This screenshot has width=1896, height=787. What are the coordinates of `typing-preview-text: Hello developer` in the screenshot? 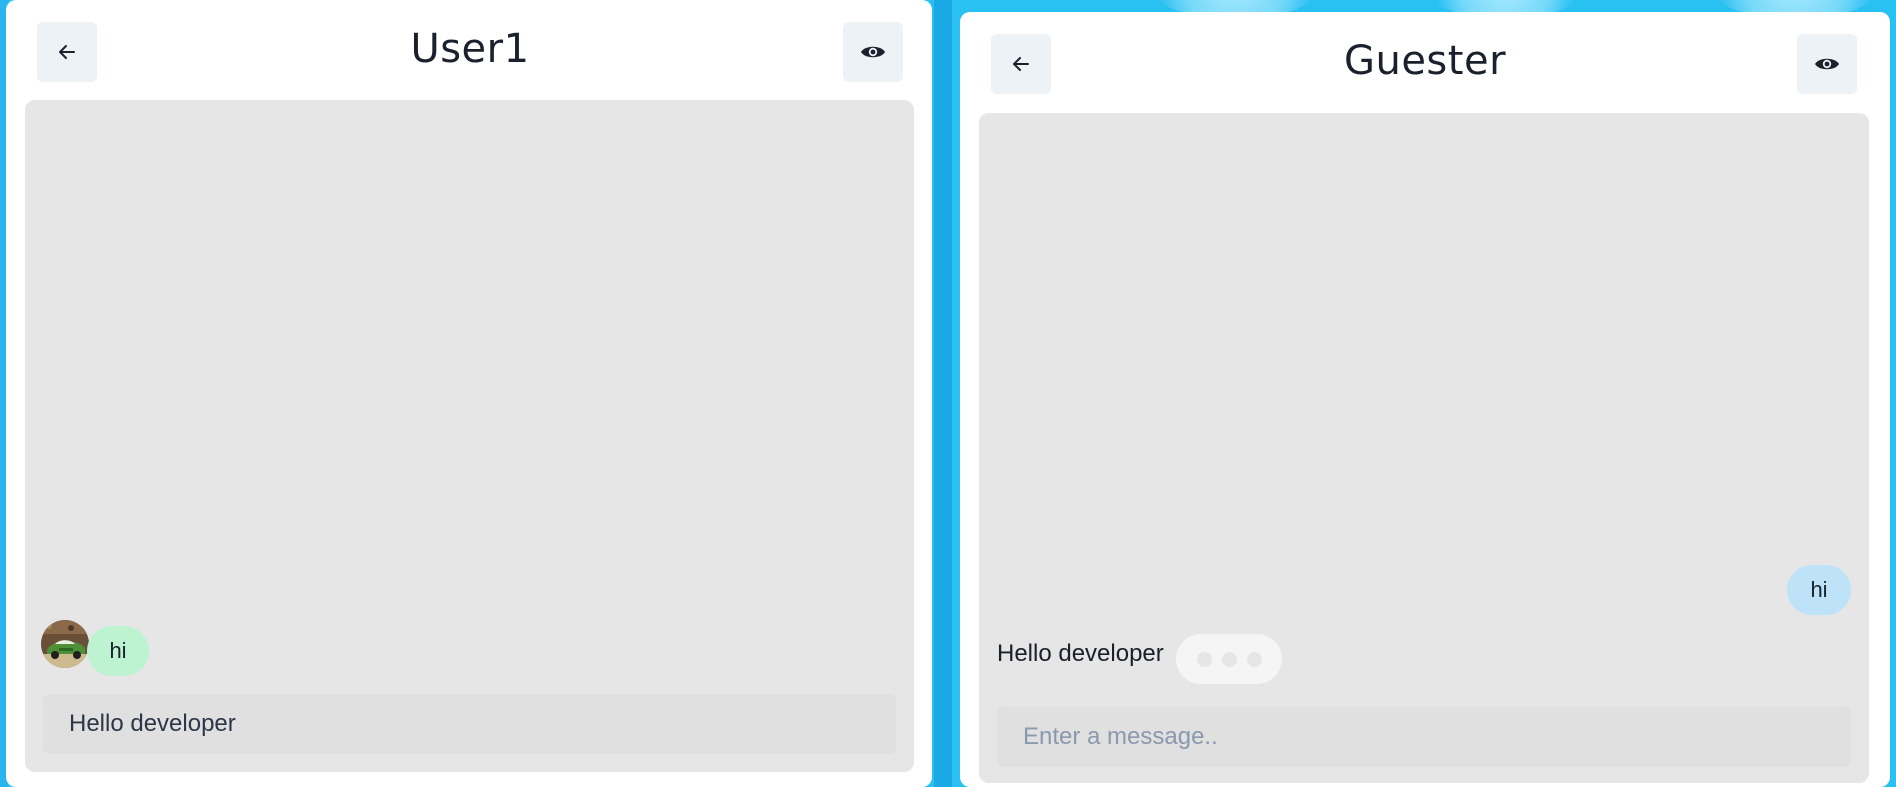 It's located at (1080, 653).